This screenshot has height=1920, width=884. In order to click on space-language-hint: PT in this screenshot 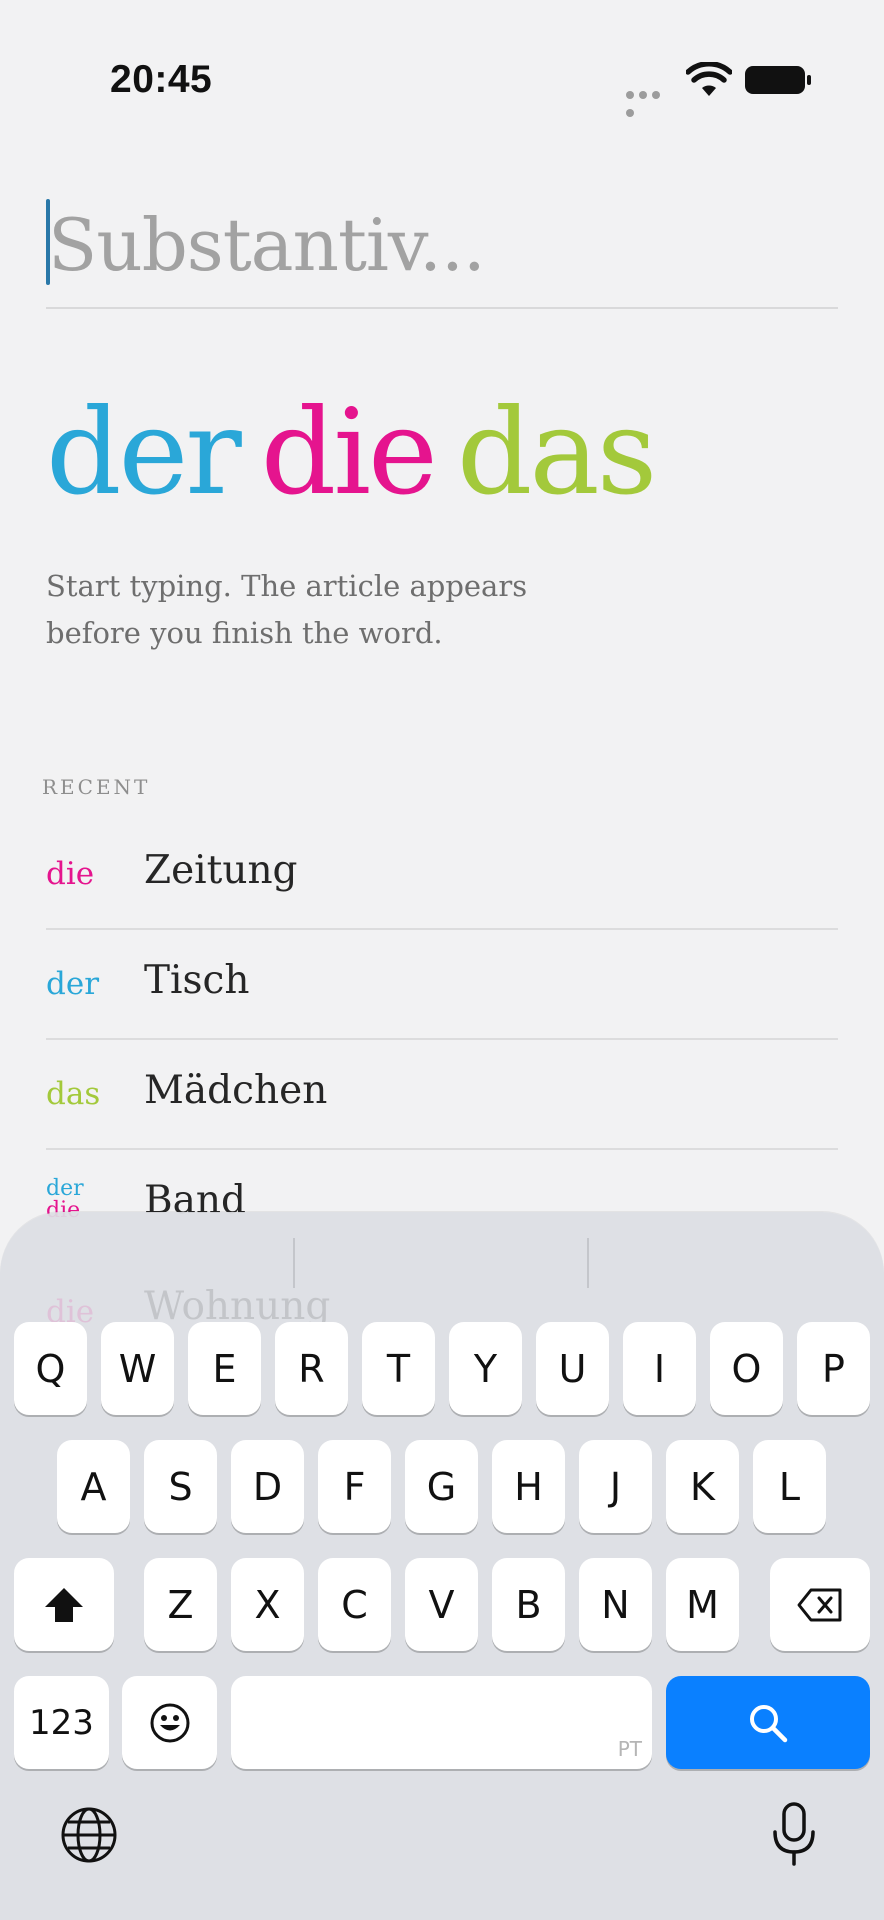, I will do `click(629, 1749)`.